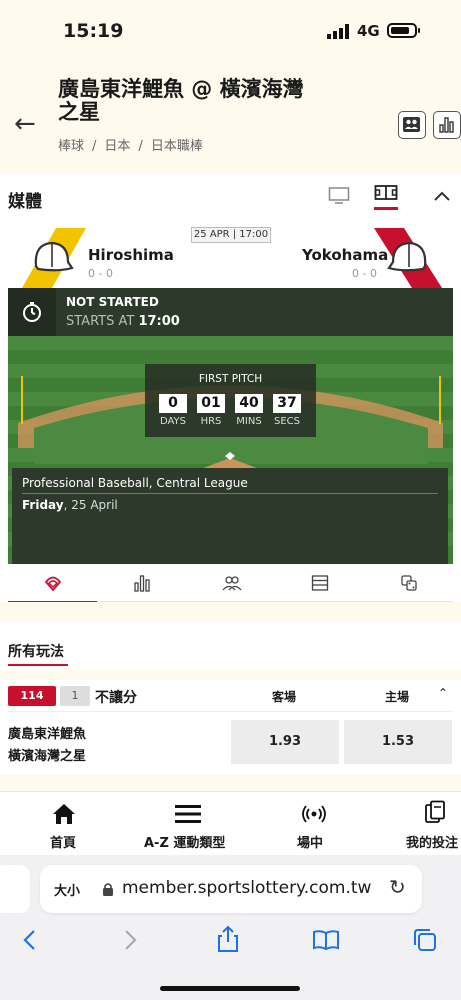 Image resolution: width=461 pixels, height=1000 pixels. I want to click on market-name: 不讓分, so click(116, 698).